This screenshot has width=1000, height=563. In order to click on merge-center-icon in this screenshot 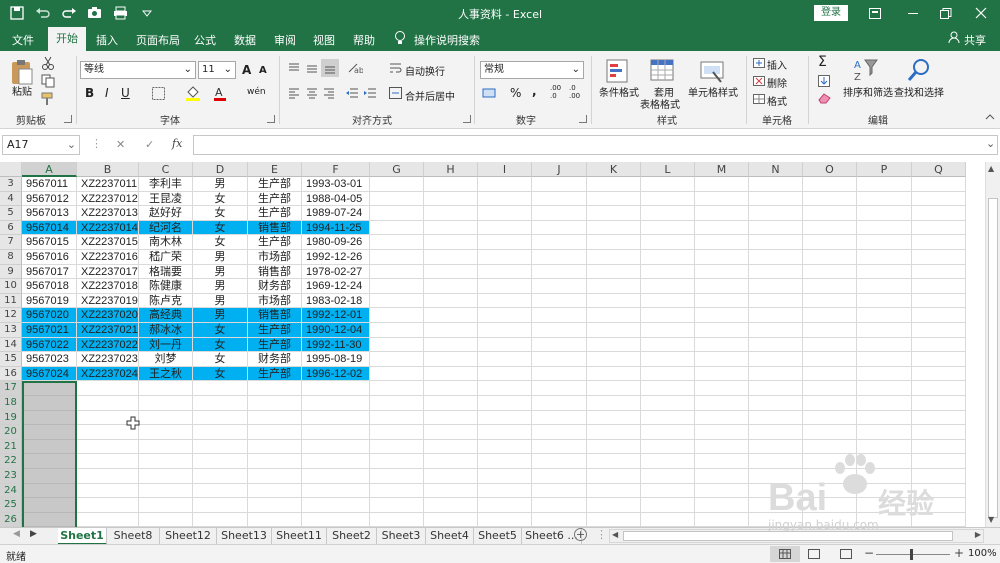, I will do `click(395, 93)`.